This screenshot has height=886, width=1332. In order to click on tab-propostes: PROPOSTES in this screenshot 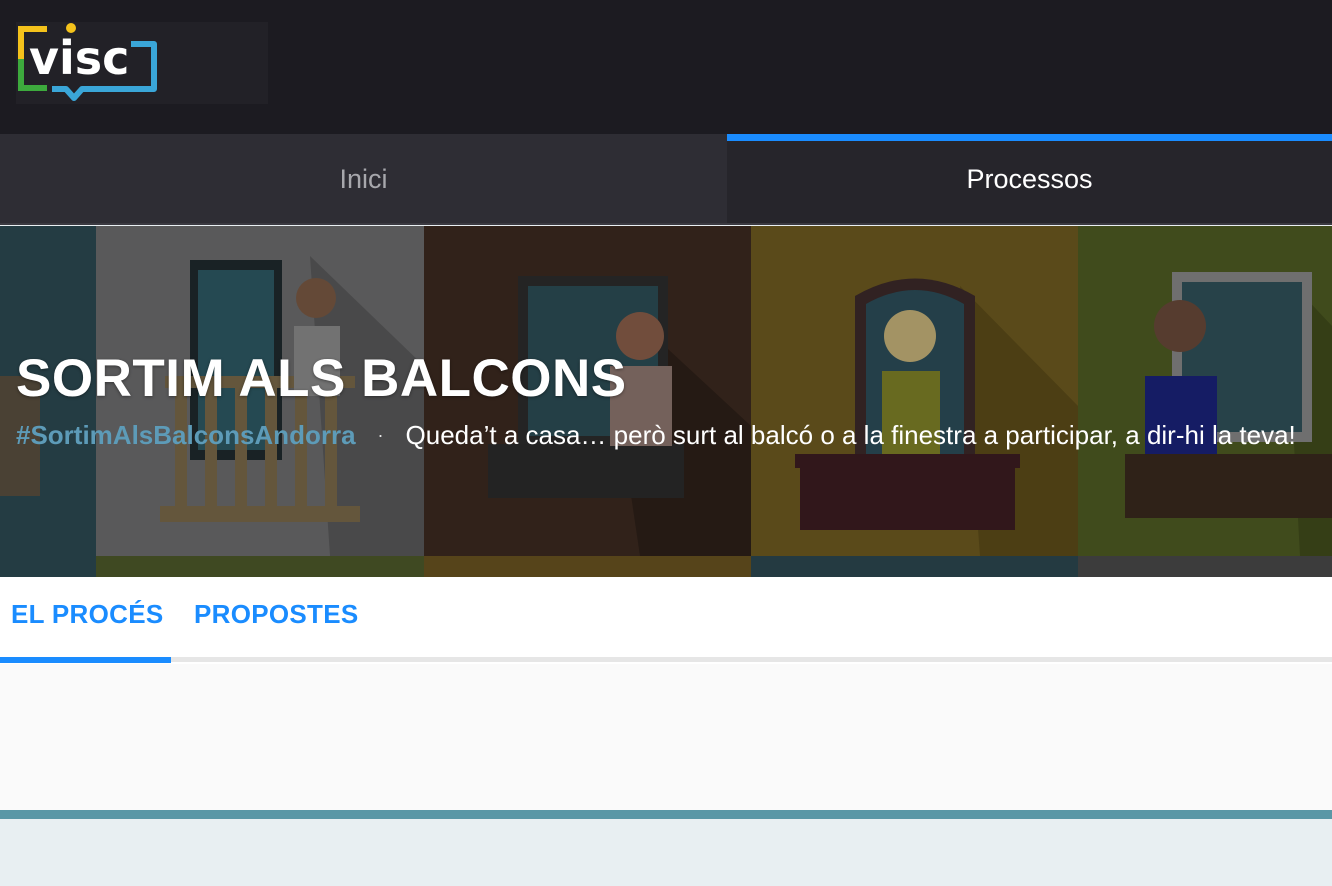, I will do `click(276, 614)`.